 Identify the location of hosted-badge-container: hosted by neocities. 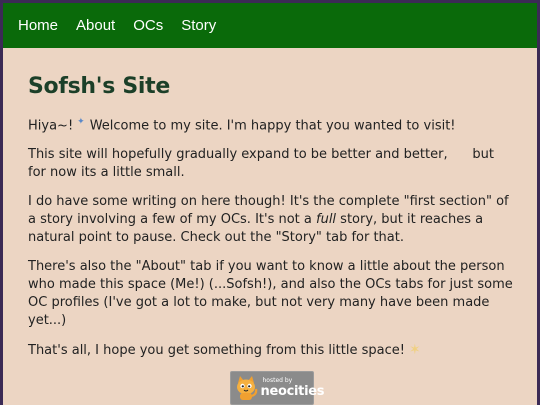
(271, 388).